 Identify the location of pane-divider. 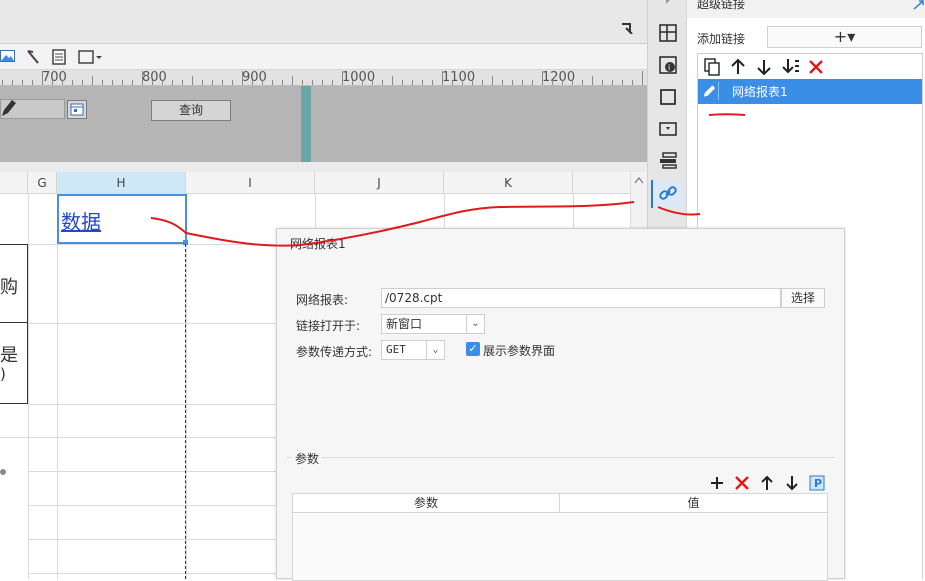
(323, 167).